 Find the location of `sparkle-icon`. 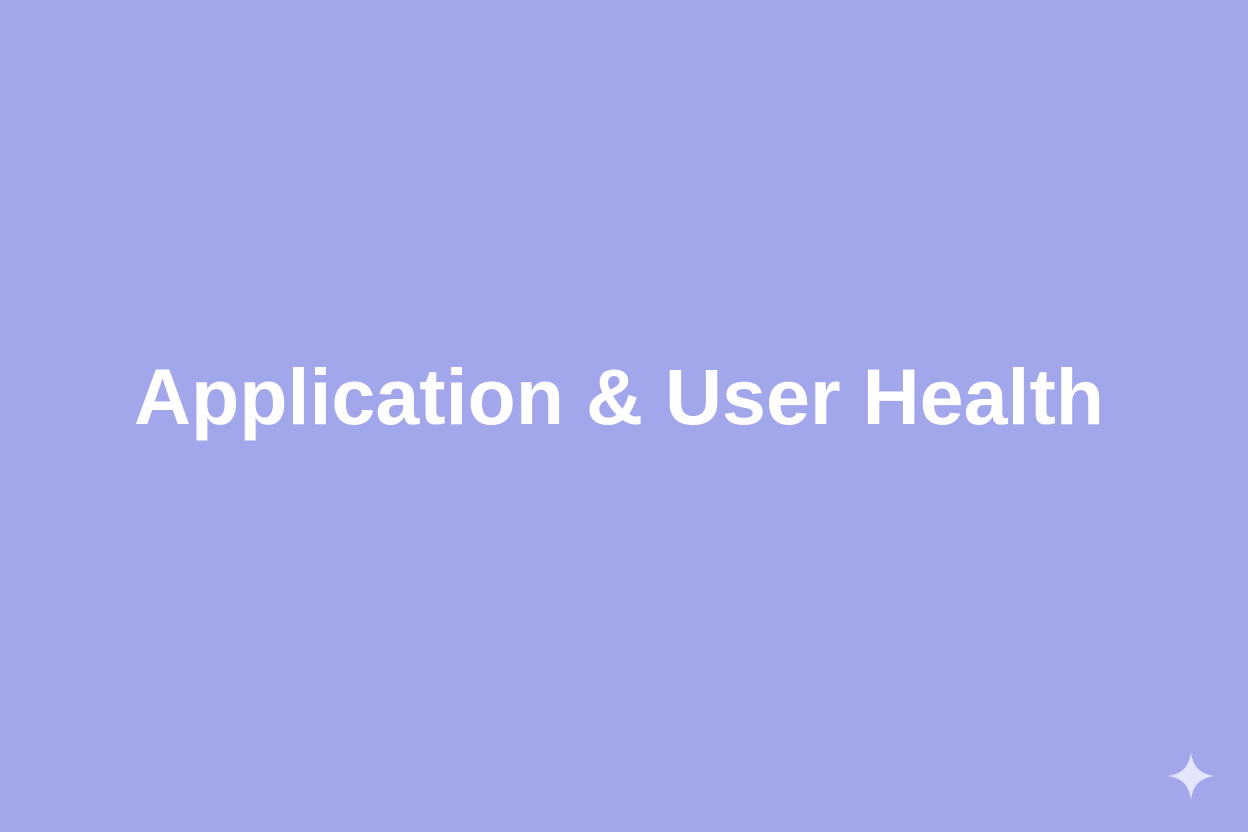

sparkle-icon is located at coordinates (1191, 776).